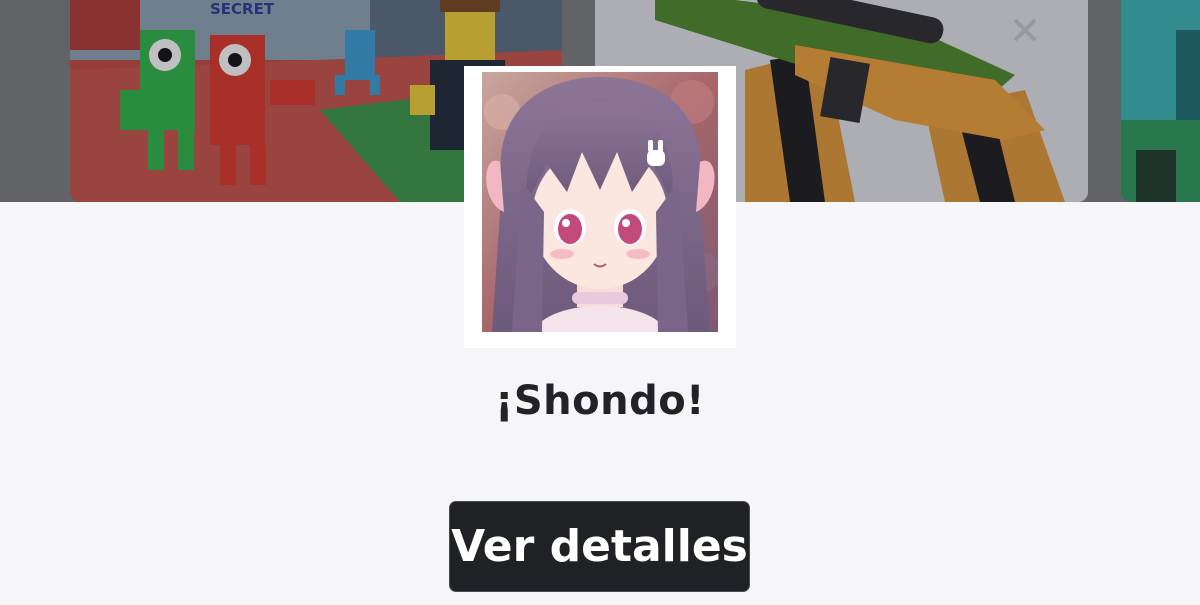  What do you see at coordinates (600, 401) in the screenshot?
I see `profile-display-name: ¡Shondo!` at bounding box center [600, 401].